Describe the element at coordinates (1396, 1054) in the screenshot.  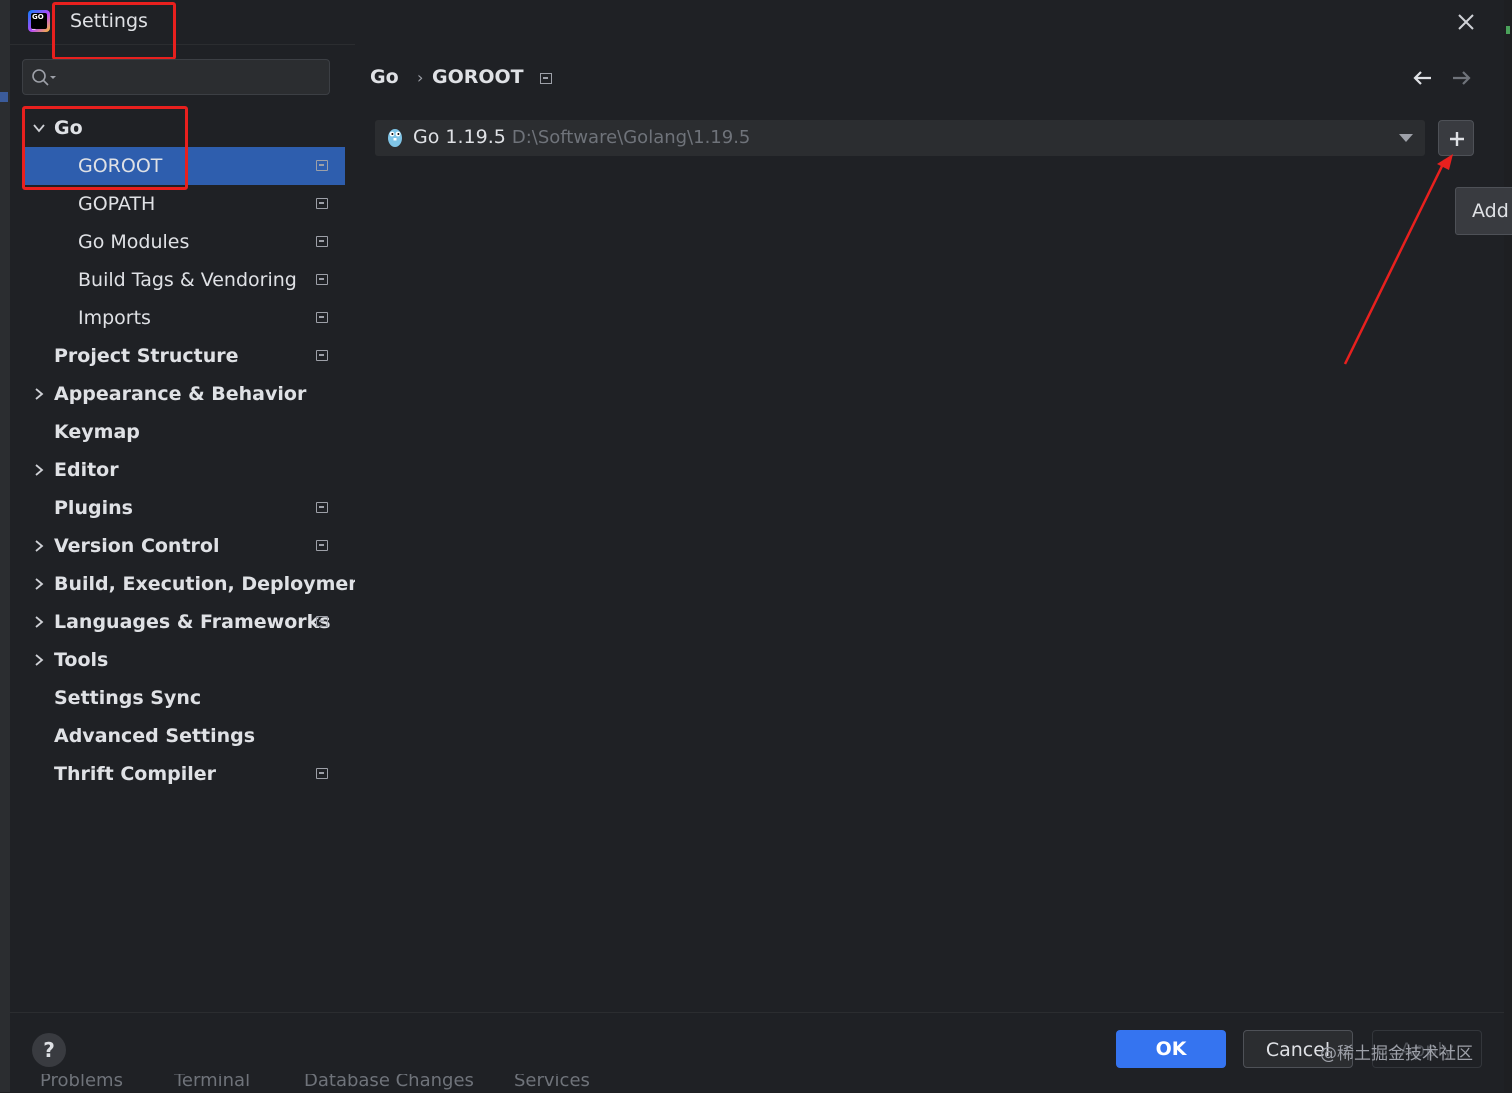
I see `watermark: @稀土掘金技术社区` at that location.